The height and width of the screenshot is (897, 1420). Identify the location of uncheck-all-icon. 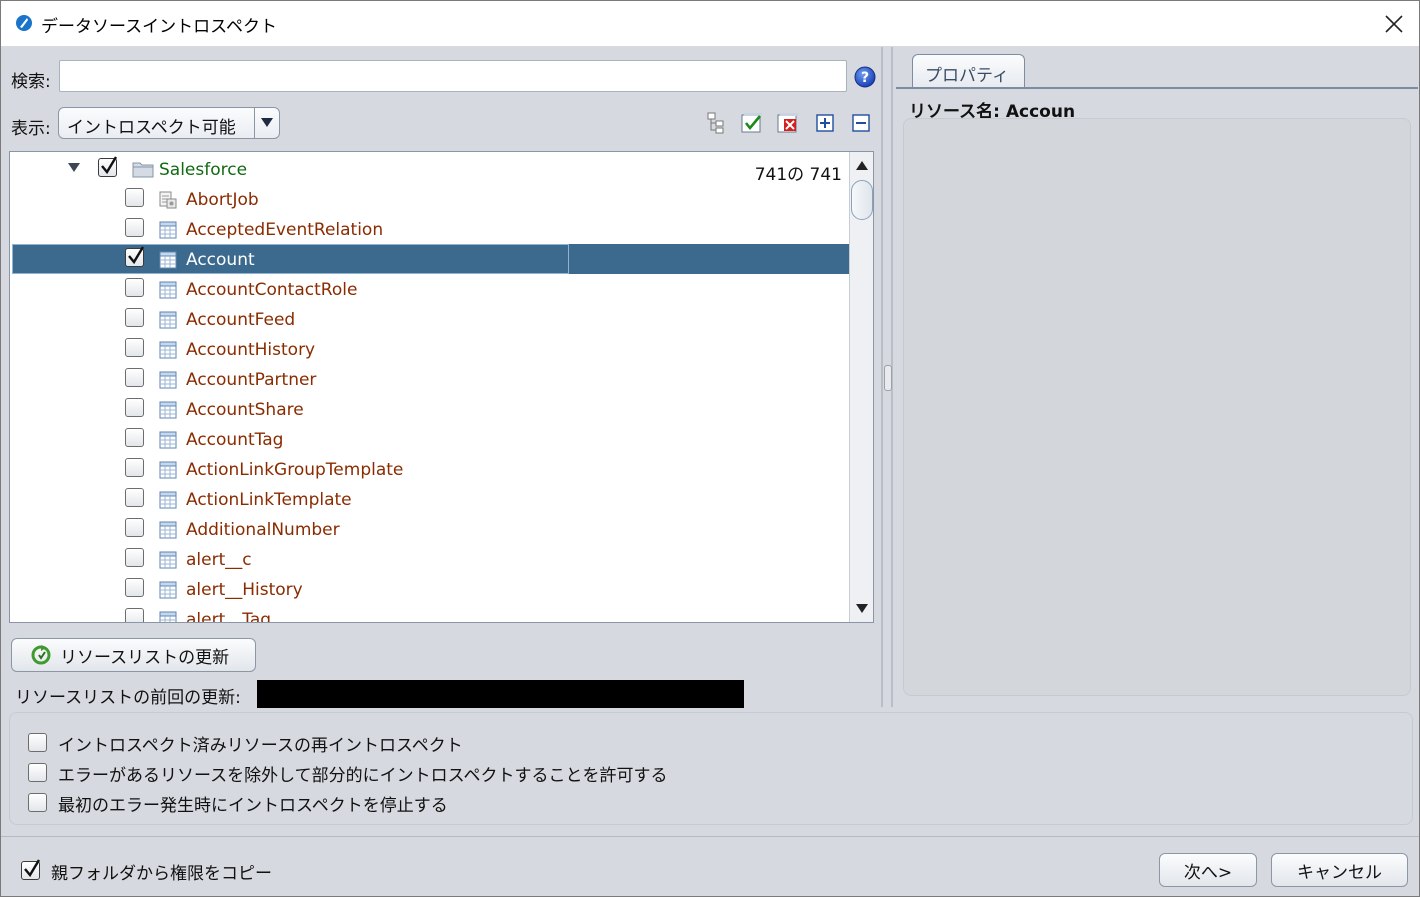
(788, 123).